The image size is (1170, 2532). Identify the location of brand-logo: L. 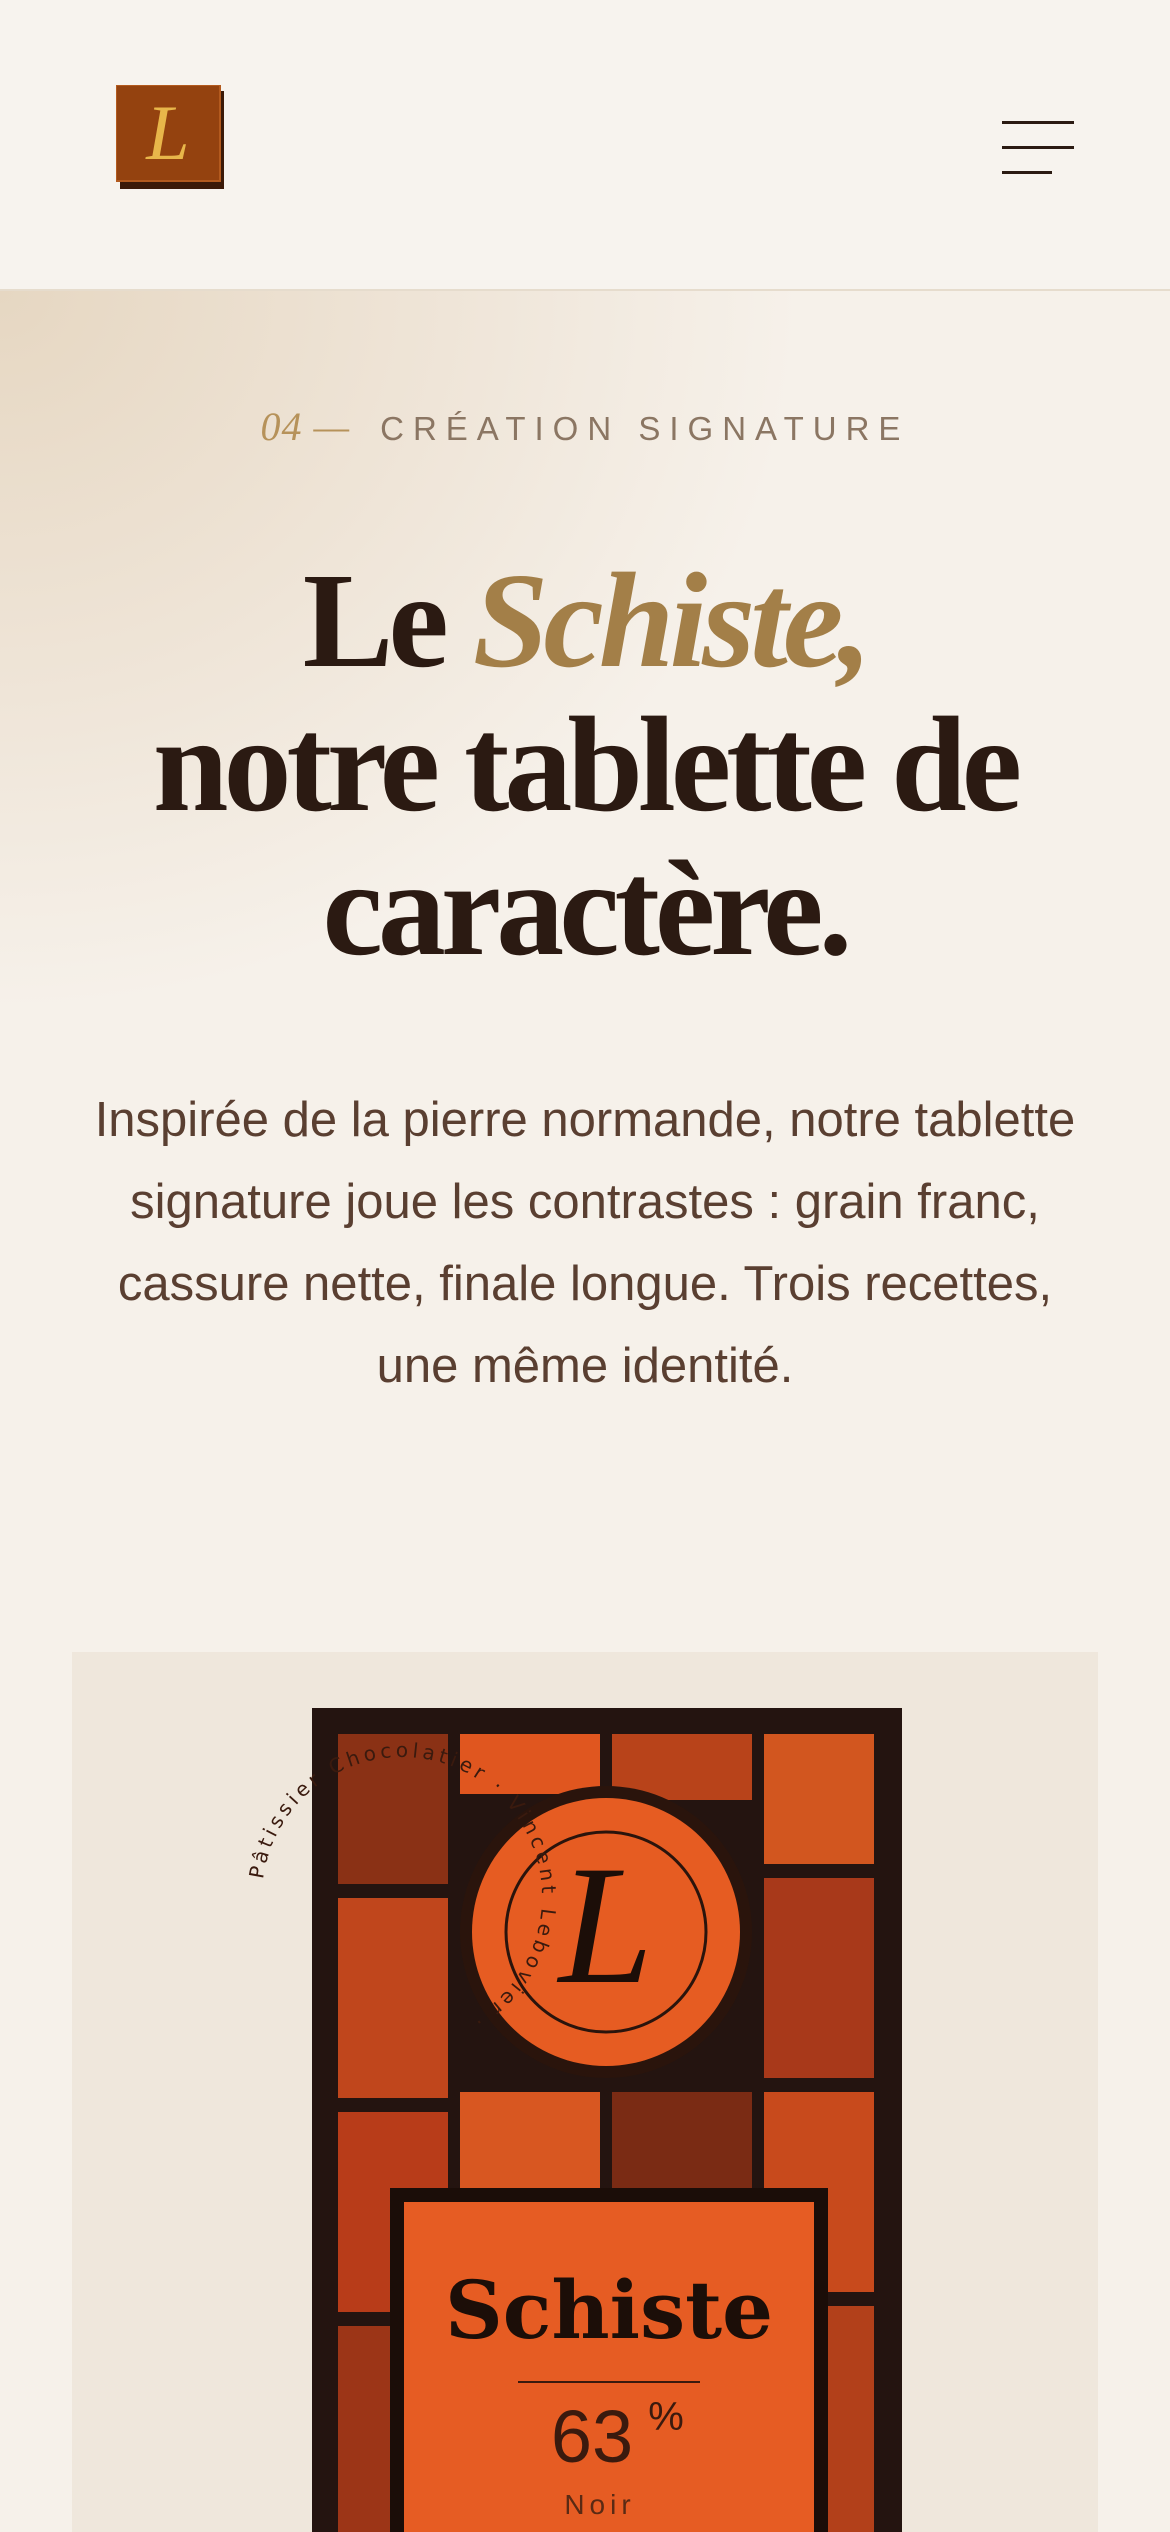
(170, 137).